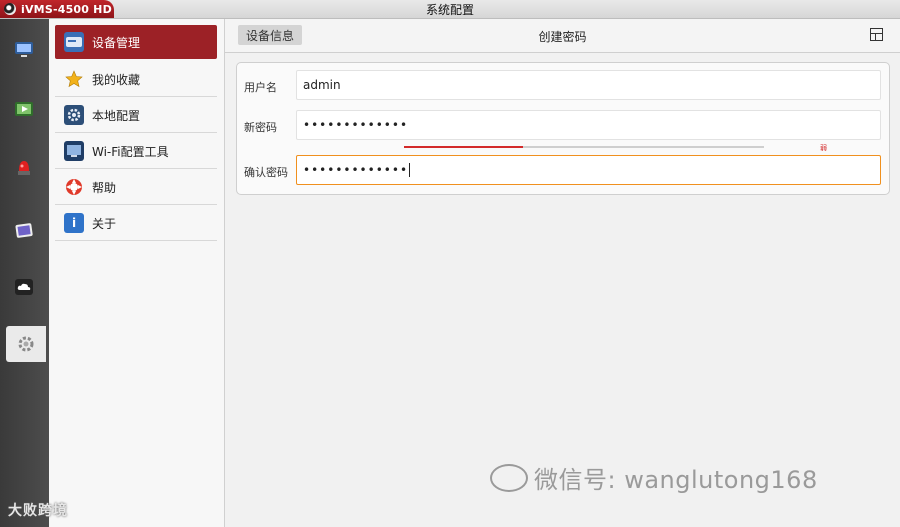 This screenshot has height=527, width=900. What do you see at coordinates (260, 127) in the screenshot?
I see `new-password-label: 新密码` at bounding box center [260, 127].